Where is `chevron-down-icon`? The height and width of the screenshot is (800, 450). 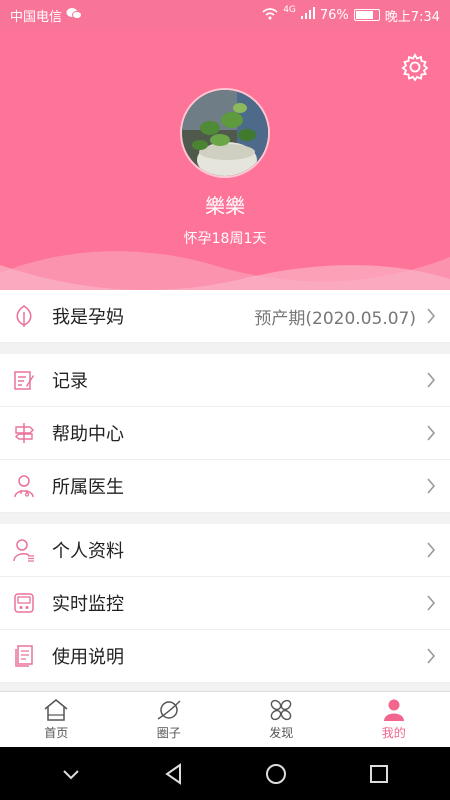 chevron-down-icon is located at coordinates (71, 774).